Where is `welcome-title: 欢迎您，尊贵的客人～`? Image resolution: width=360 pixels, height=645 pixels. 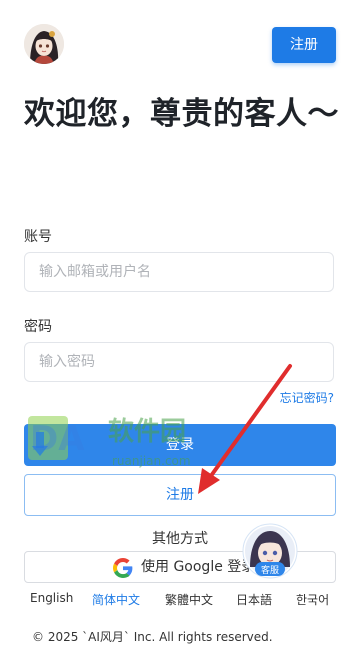 welcome-title: 欢迎您，尊贵的客人～ is located at coordinates (181, 114).